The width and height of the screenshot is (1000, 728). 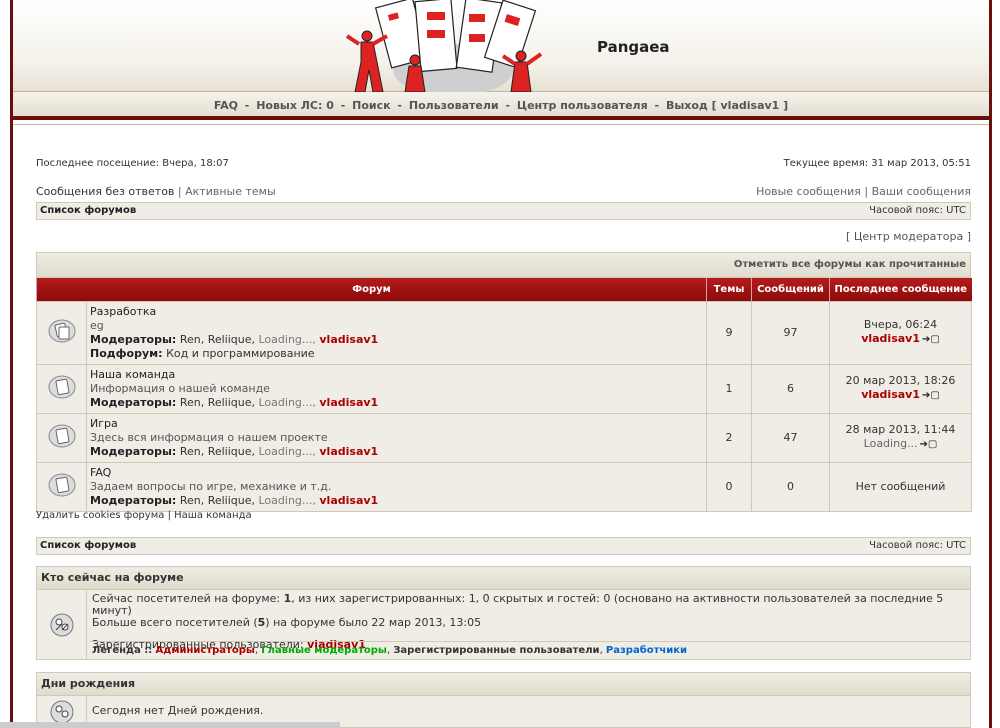 What do you see at coordinates (900, 324) in the screenshot?
I see `last-post-date: Вчера, 06:24` at bounding box center [900, 324].